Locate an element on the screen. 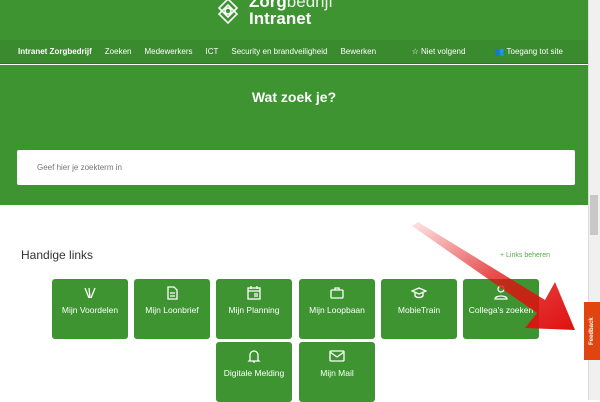 This screenshot has height=402, width=600. logo-text-light: bedrijf is located at coordinates (310, 5).